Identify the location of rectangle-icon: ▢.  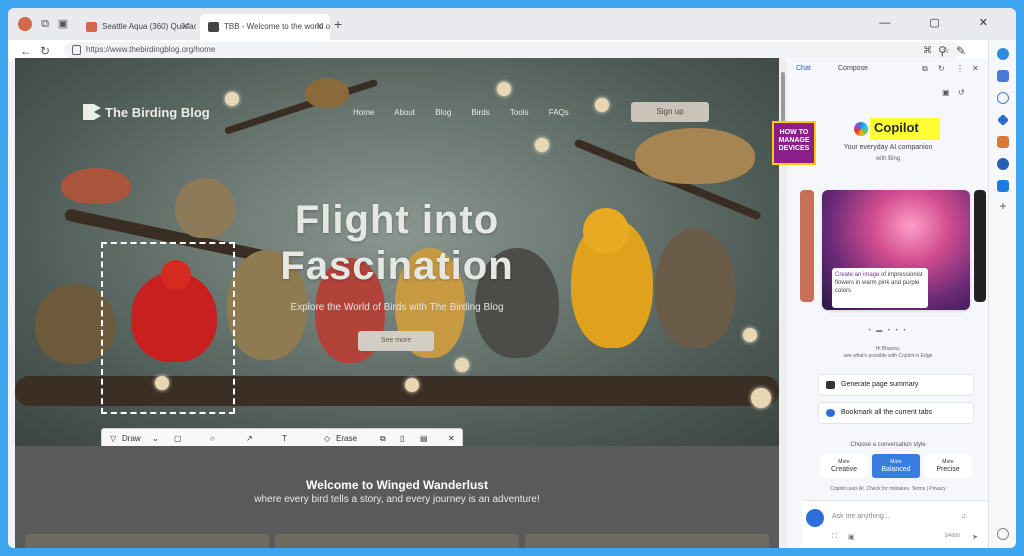
(178, 438).